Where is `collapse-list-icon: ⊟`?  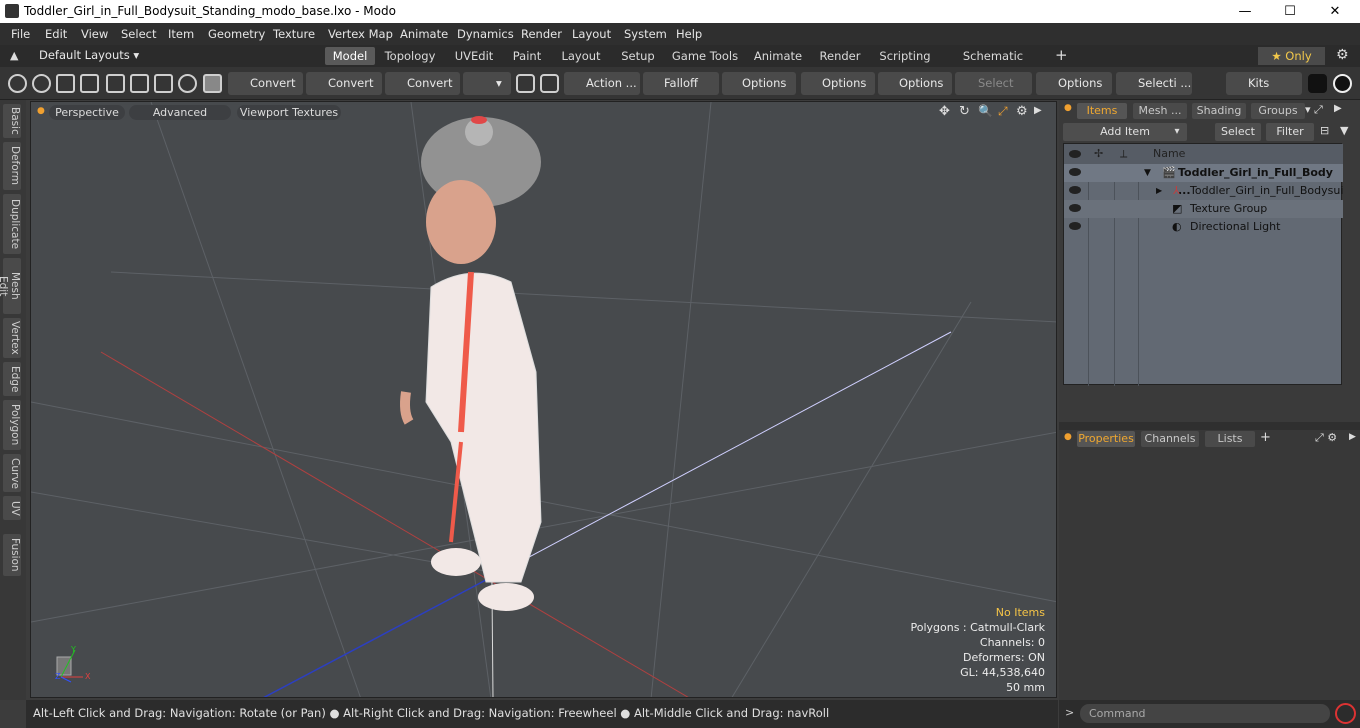
collapse-list-icon: ⊟ is located at coordinates (1324, 130).